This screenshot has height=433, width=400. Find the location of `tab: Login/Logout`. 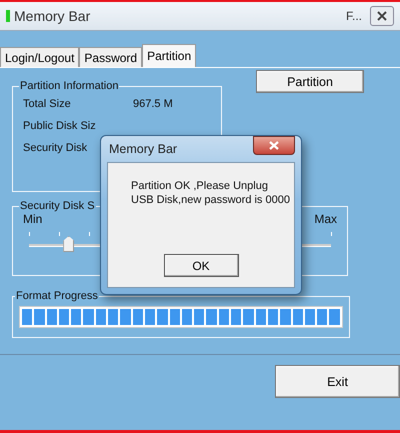

tab: Login/Logout is located at coordinates (40, 57).